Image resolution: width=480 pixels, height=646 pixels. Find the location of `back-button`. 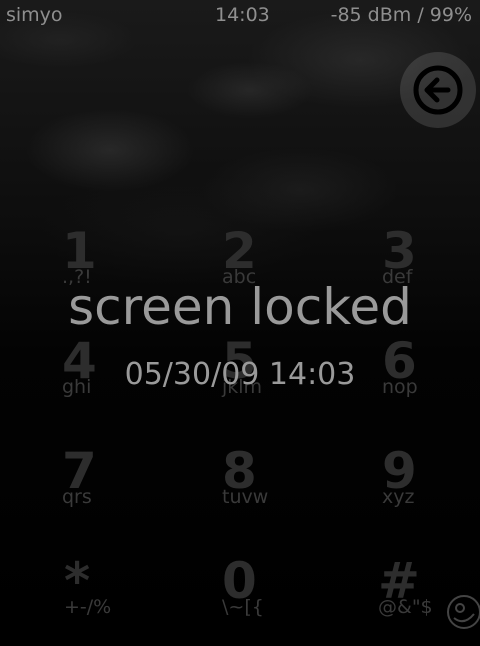

back-button is located at coordinates (438, 90).